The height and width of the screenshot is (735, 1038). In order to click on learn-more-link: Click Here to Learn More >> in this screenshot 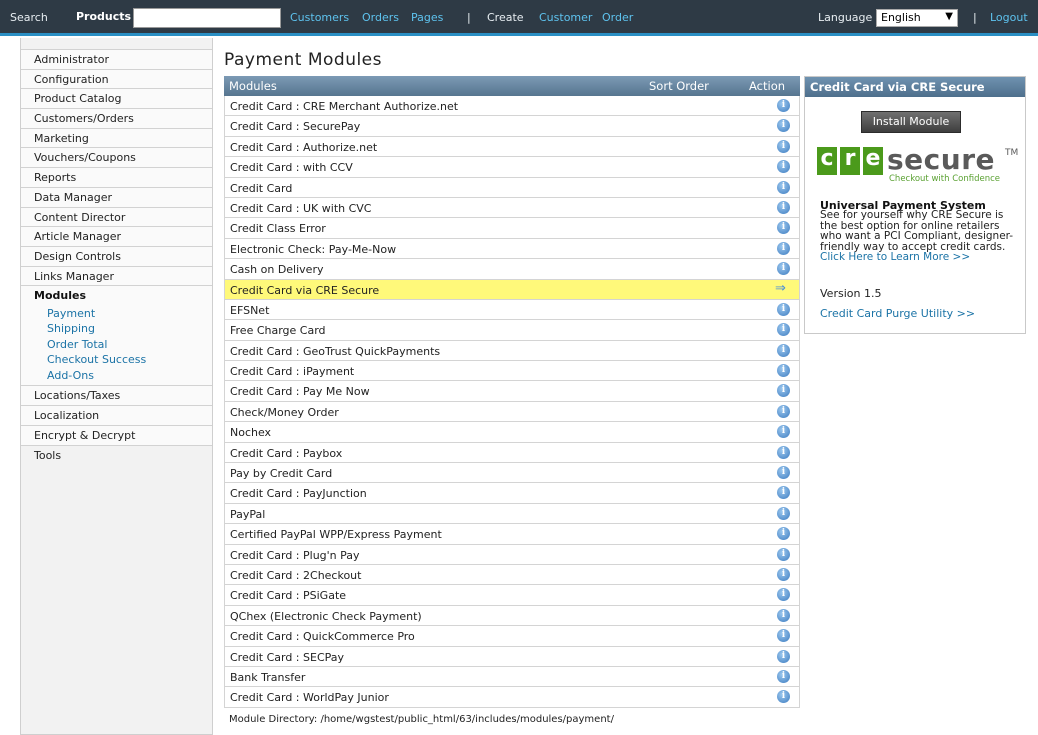, I will do `click(895, 257)`.